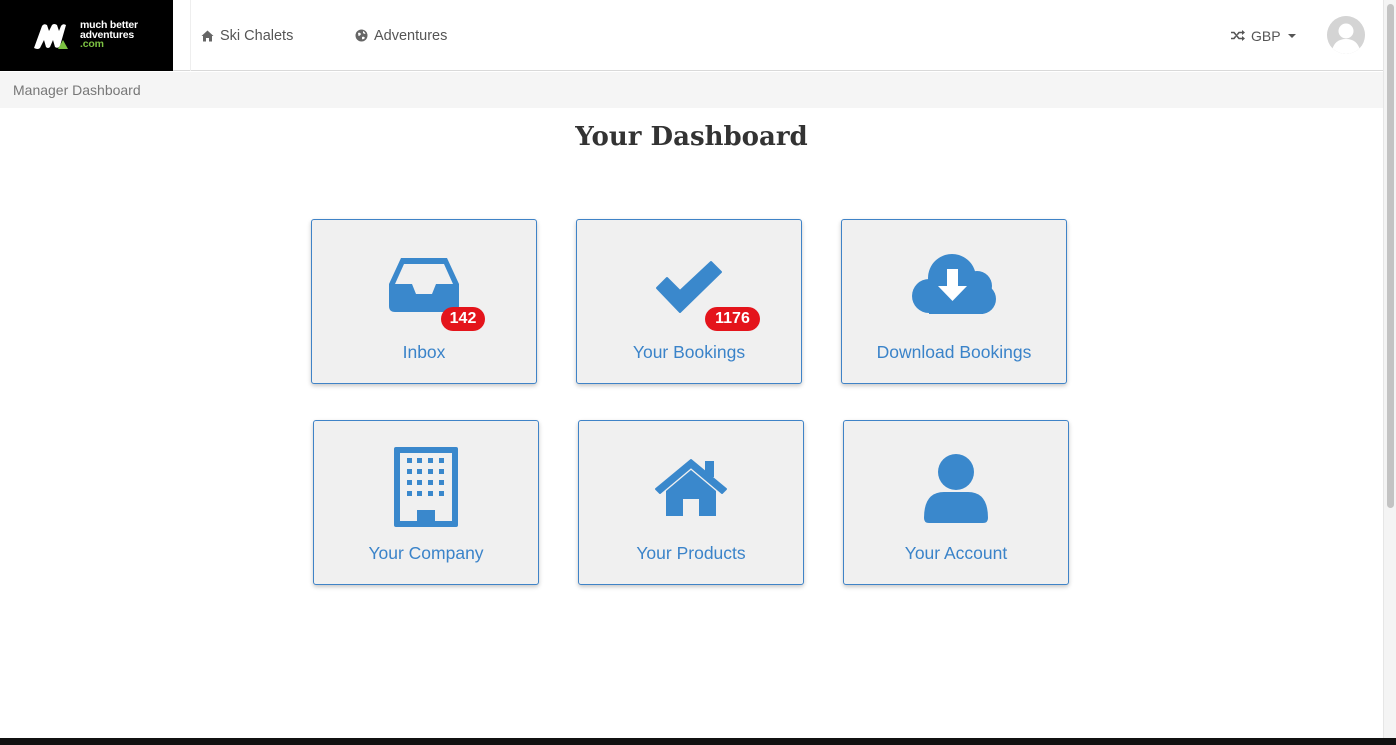 The height and width of the screenshot is (745, 1396). I want to click on bookings-count-badge: 1176, so click(732, 319).